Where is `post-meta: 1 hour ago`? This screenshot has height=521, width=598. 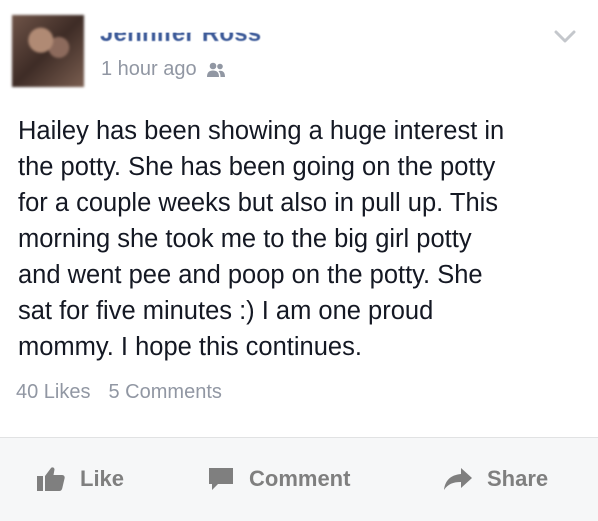 post-meta: 1 hour ago is located at coordinates (164, 69).